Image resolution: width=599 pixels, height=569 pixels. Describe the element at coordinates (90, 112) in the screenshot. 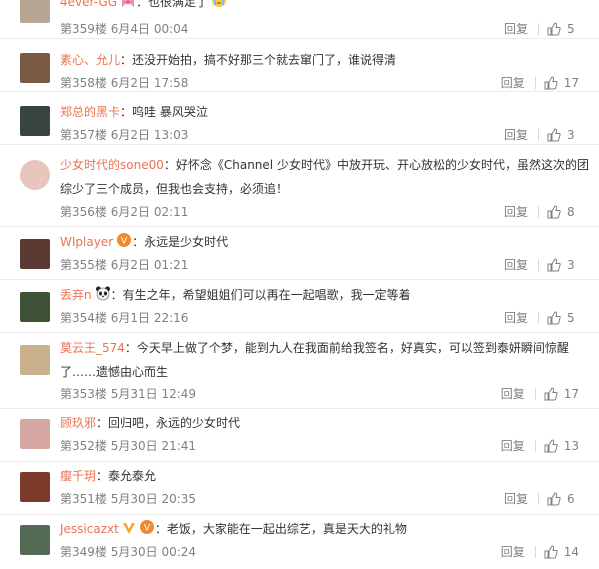

I see `username: 郑总的黑卡` at that location.